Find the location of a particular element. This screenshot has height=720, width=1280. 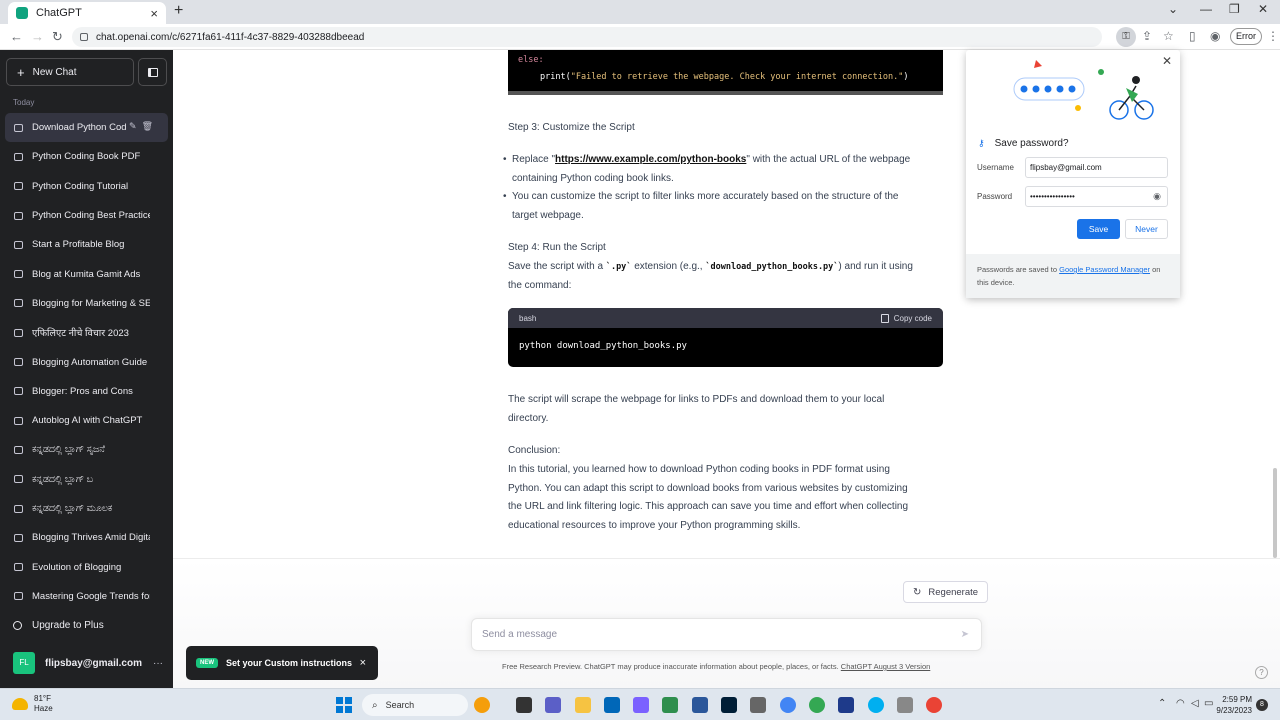

browser-menu-icon: ⋮ is located at coordinates (1273, 36).